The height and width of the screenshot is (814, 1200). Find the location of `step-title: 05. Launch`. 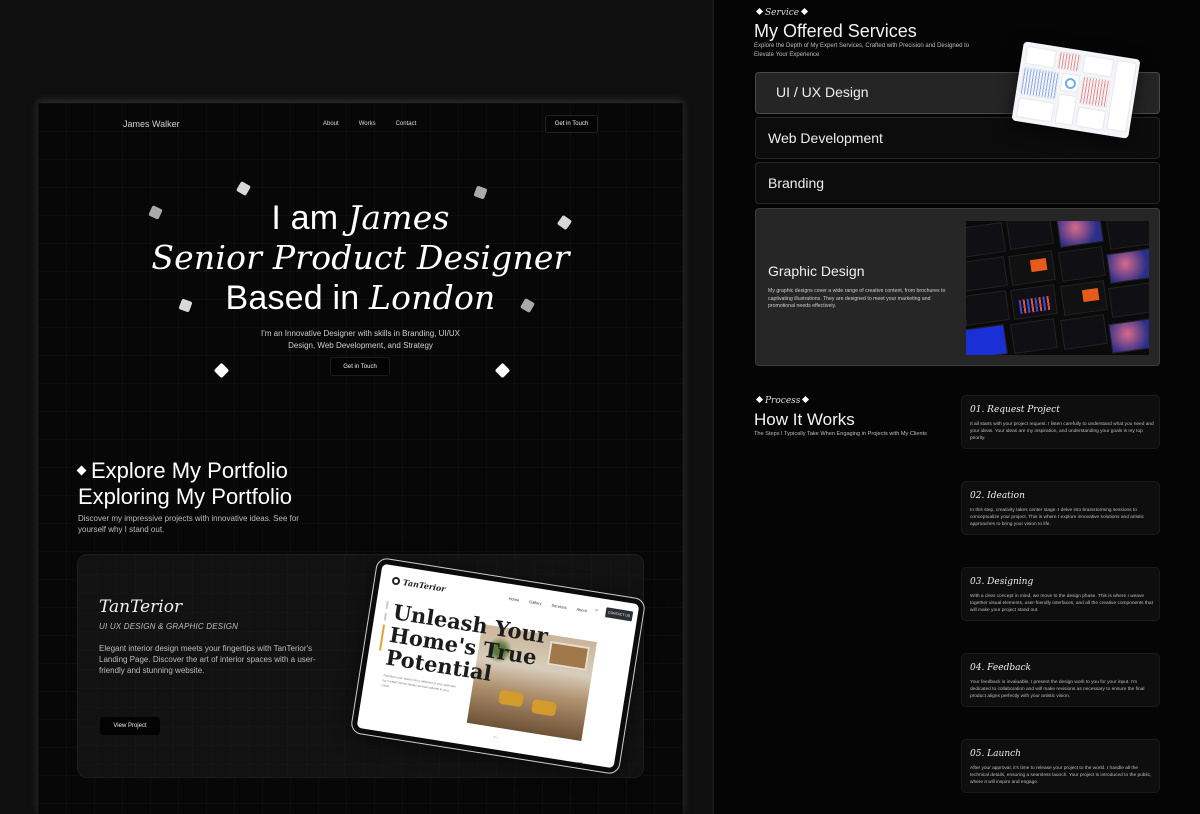

step-title: 05. Launch is located at coordinates (995, 754).